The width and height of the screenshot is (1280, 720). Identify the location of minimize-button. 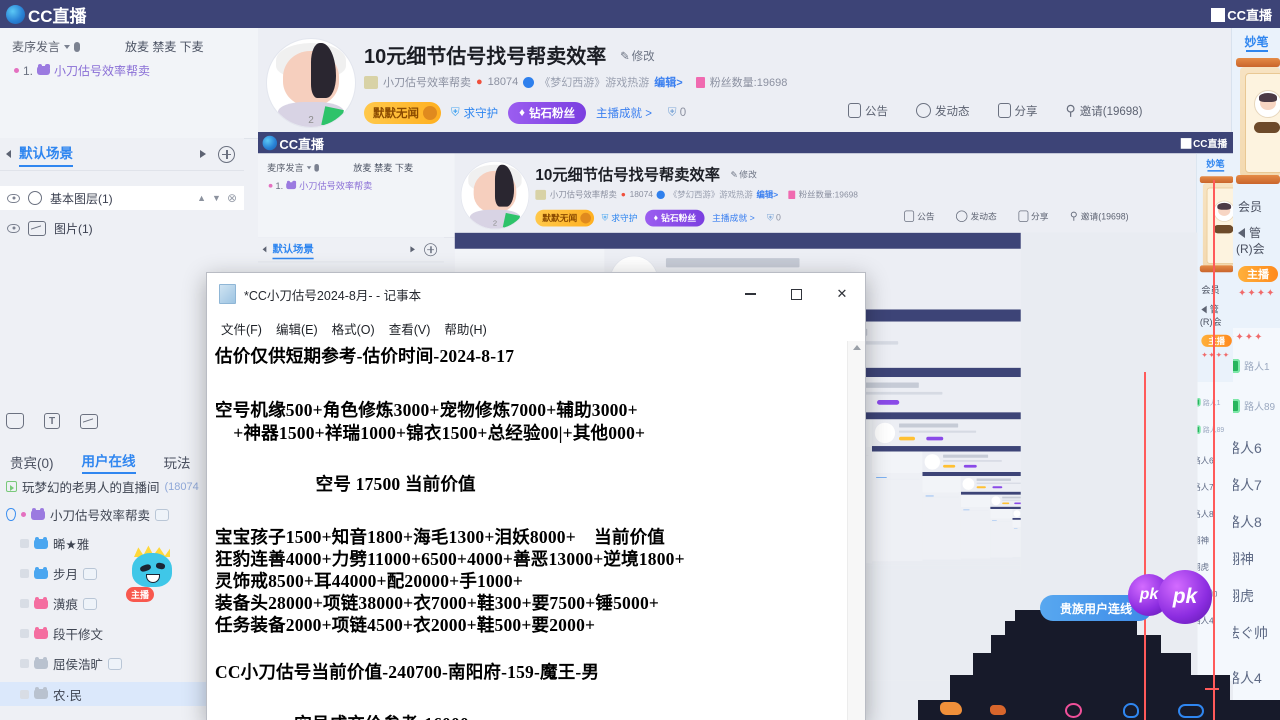
(750, 294).